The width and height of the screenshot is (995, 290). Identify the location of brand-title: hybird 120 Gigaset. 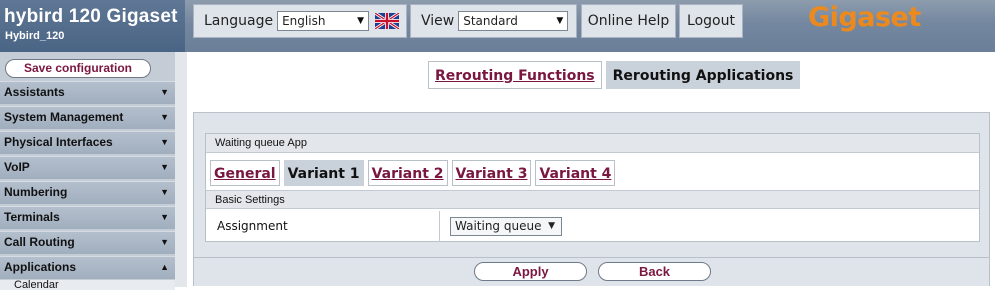
(91, 16).